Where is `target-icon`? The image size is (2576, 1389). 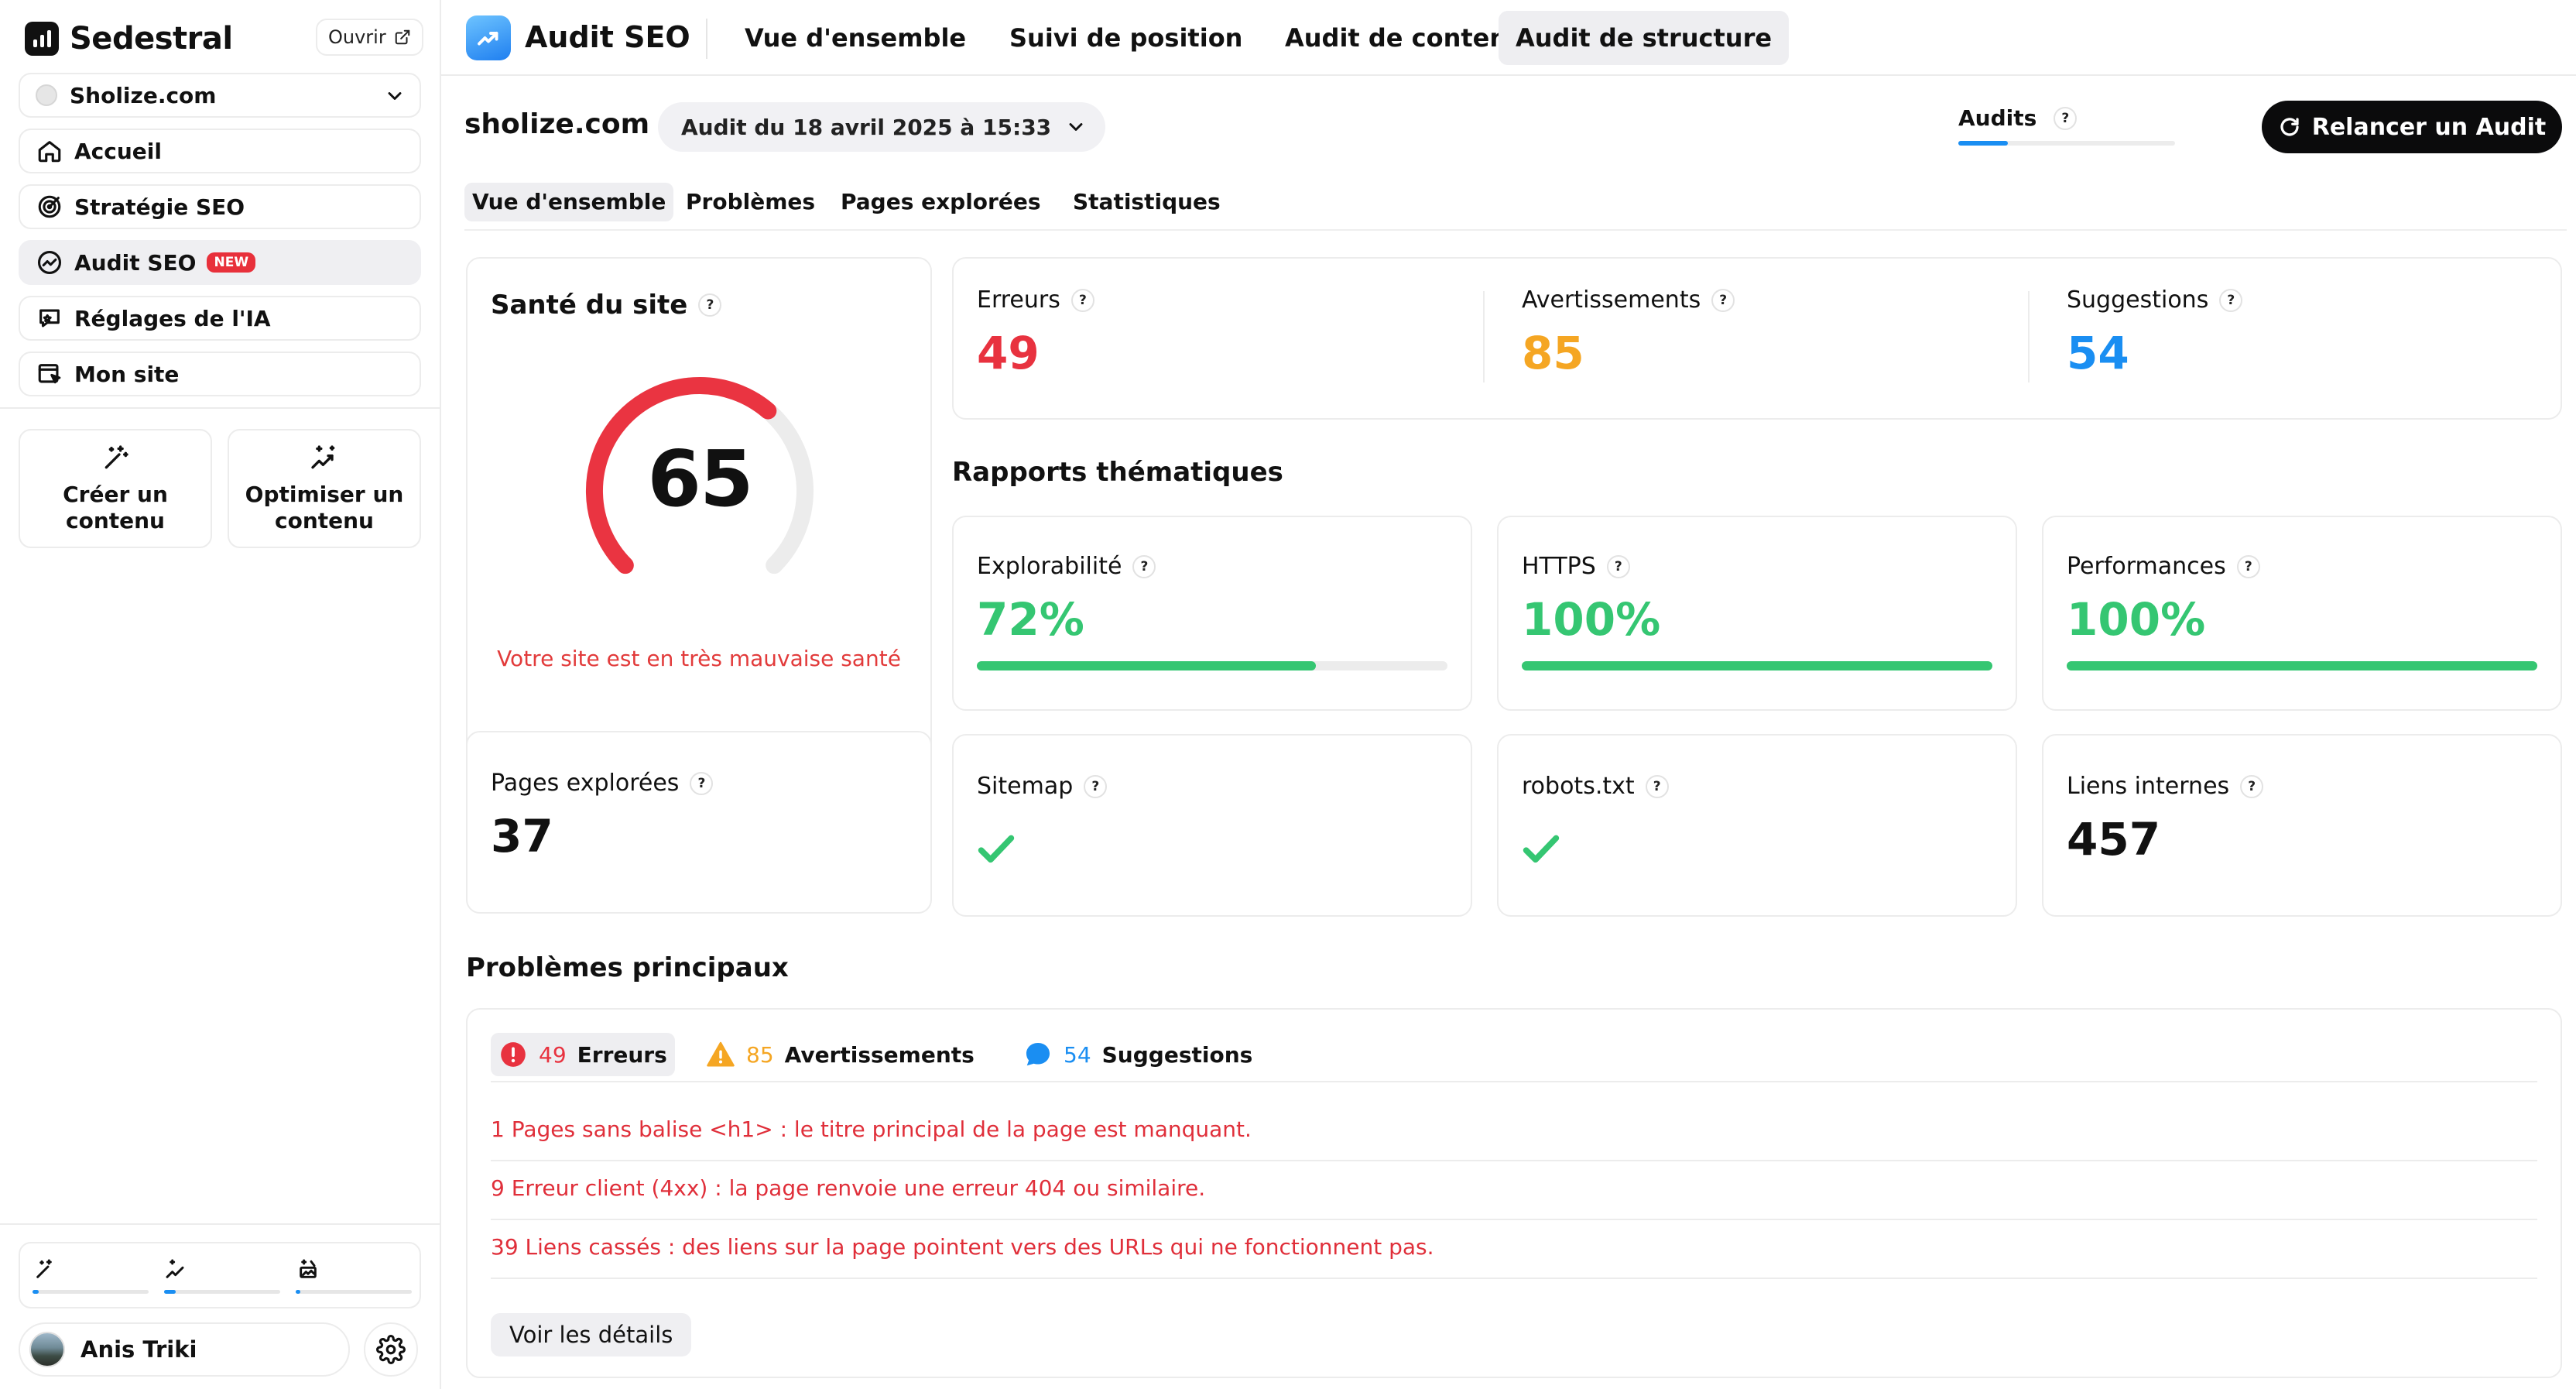
target-icon is located at coordinates (49, 207).